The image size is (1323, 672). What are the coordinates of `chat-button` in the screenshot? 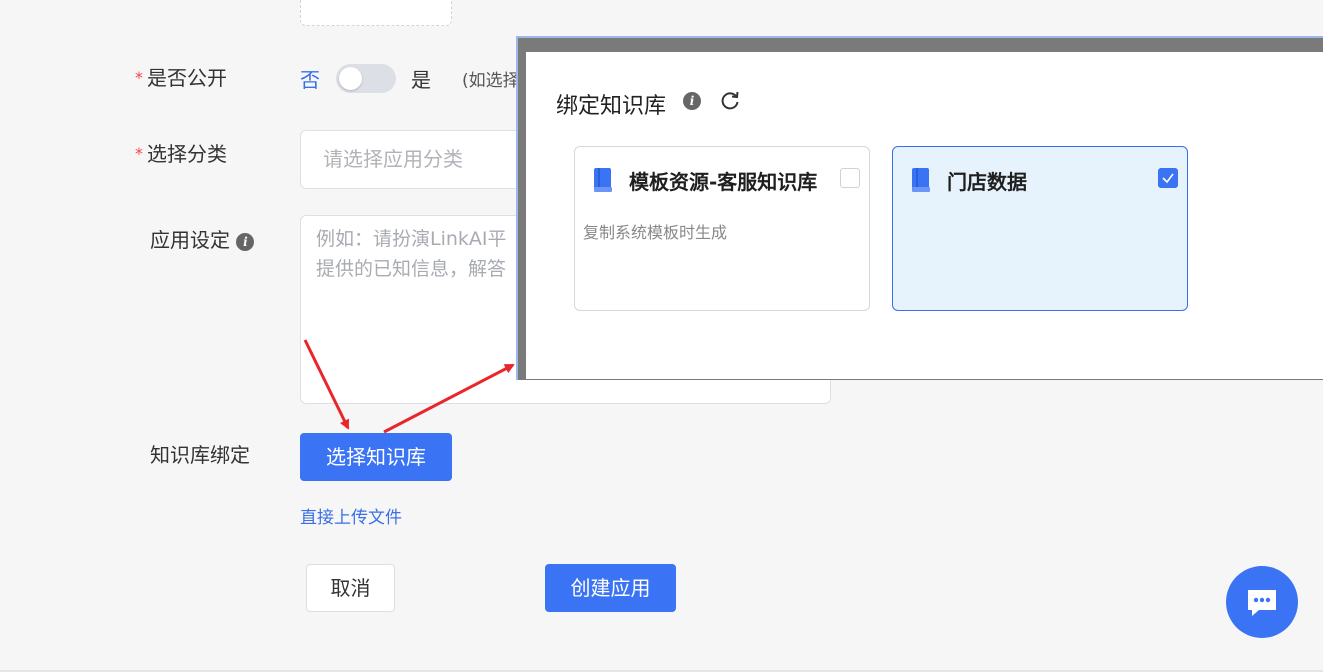 It's located at (1262, 602).